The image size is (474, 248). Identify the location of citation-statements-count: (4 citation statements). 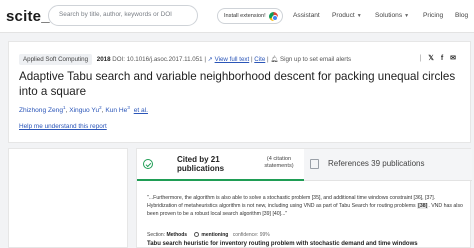
(279, 162).